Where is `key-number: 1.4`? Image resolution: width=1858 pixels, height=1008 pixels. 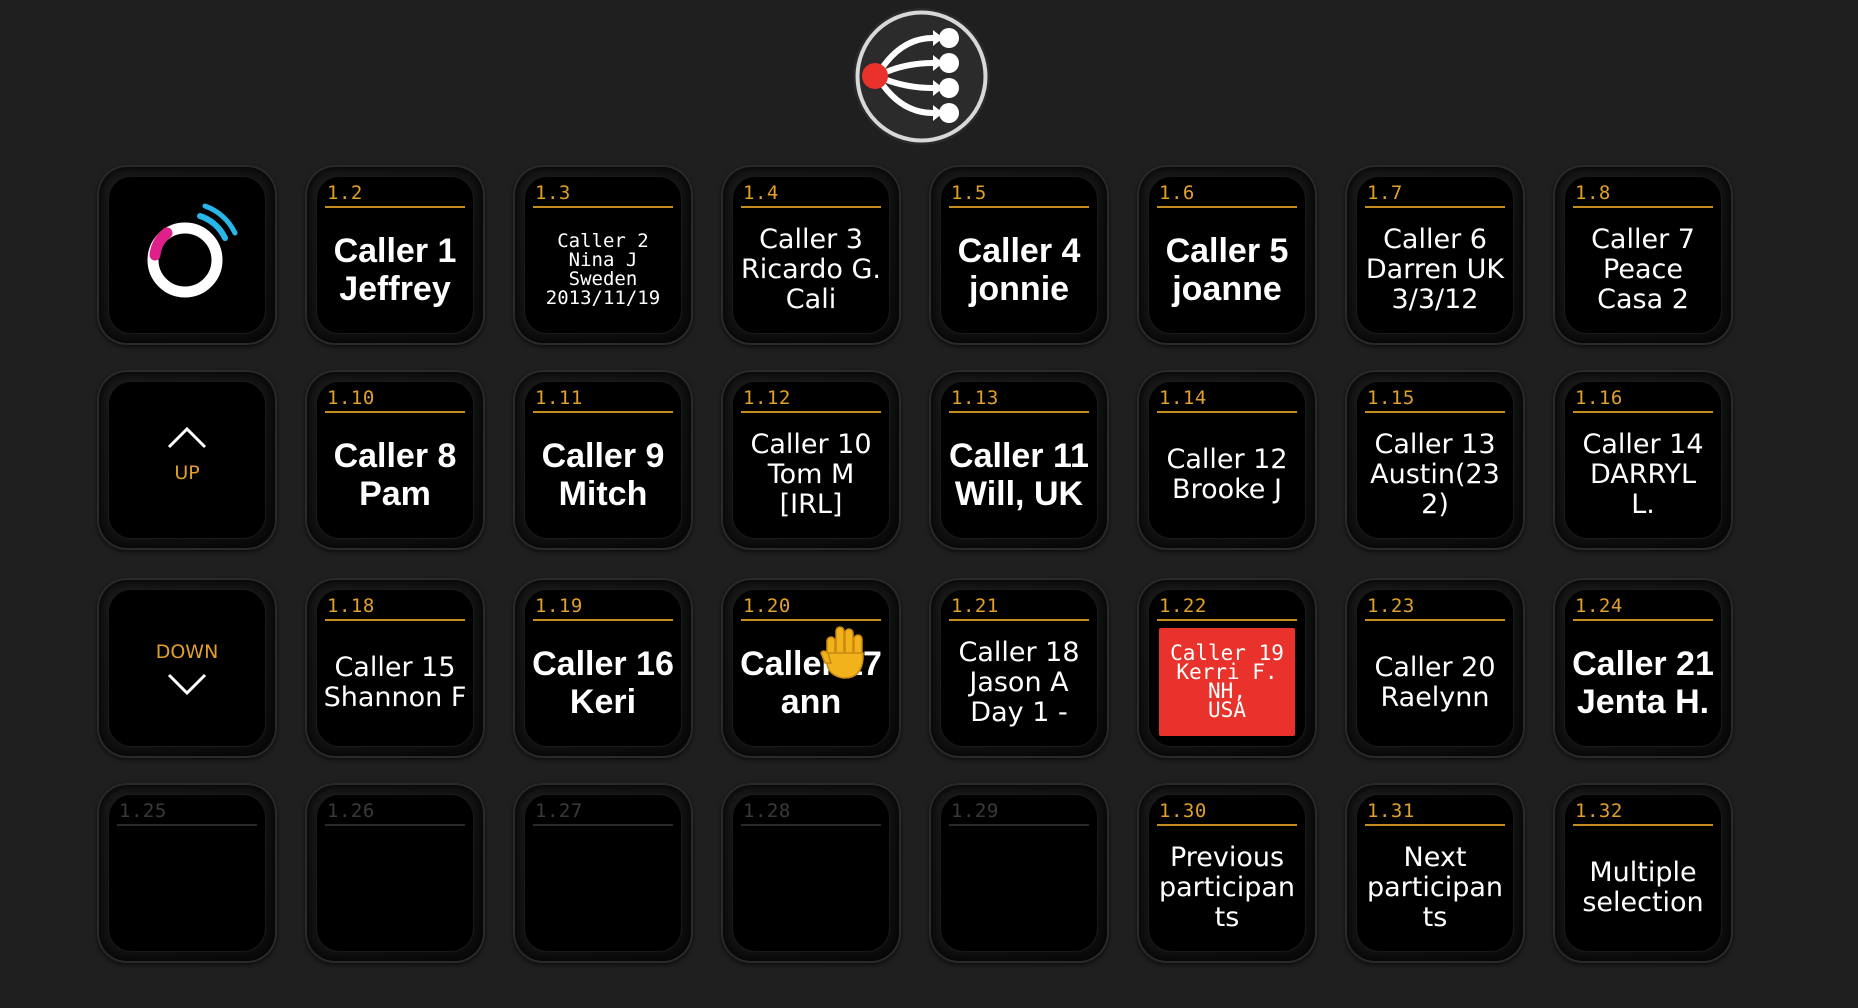
key-number: 1.4 is located at coordinates (761, 193).